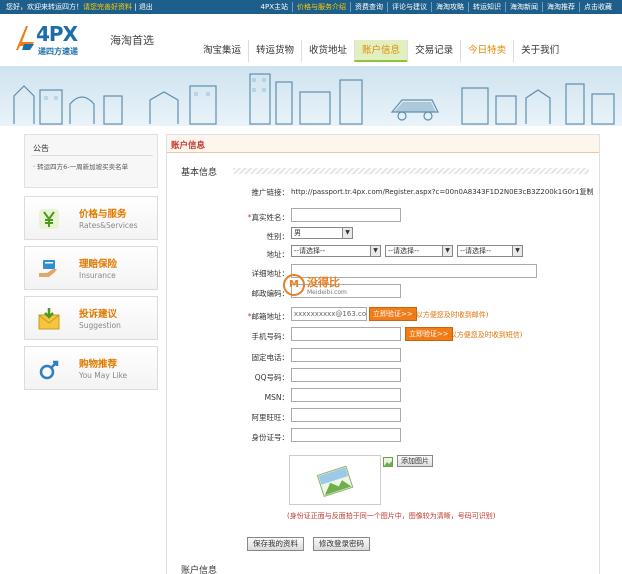 This screenshot has height=574, width=622. What do you see at coordinates (560, 7) in the screenshot?
I see `top-link-recommend: 海淘推荐` at bounding box center [560, 7].